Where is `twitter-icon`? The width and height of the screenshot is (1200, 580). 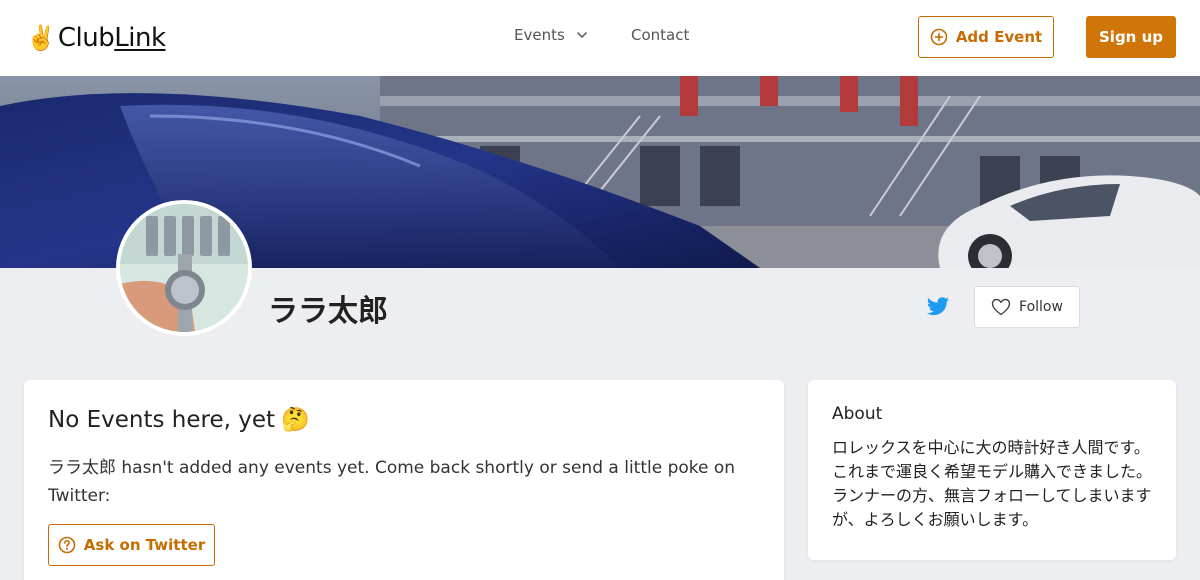
twitter-icon is located at coordinates (938, 306).